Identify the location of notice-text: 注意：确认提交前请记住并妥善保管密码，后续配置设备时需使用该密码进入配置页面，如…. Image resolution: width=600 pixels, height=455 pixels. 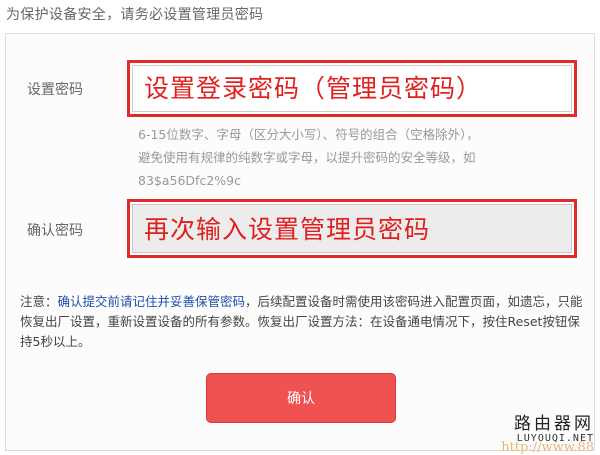
(302, 322).